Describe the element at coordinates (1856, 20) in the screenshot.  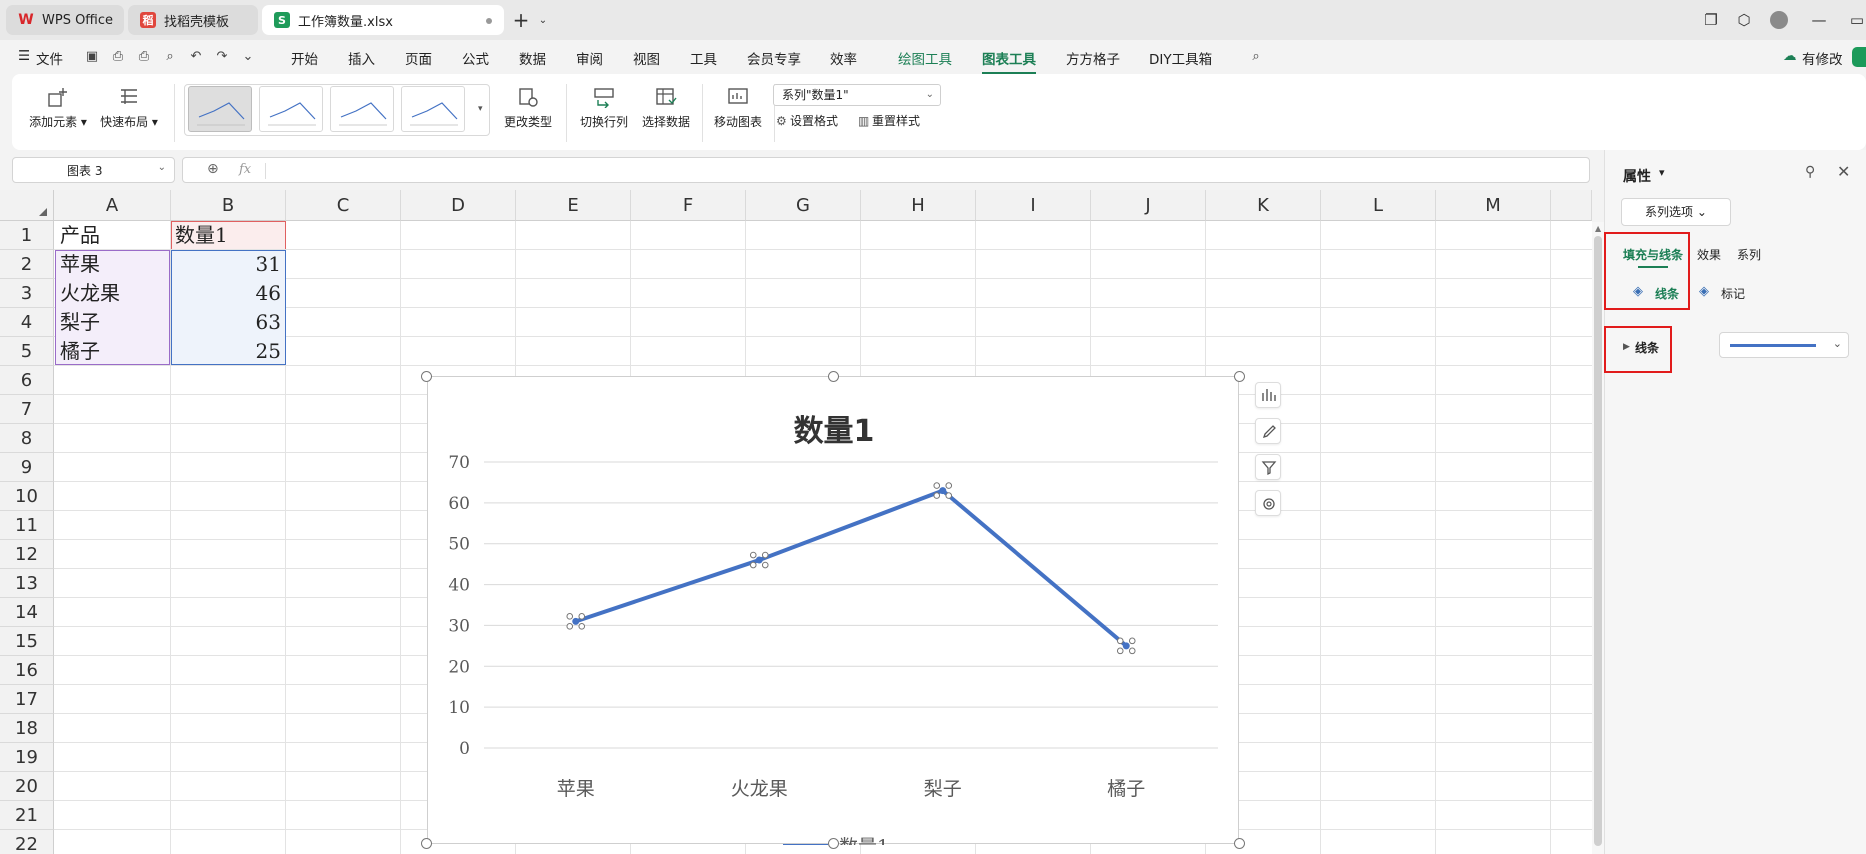
I see `maximize-icon: ▭` at that location.